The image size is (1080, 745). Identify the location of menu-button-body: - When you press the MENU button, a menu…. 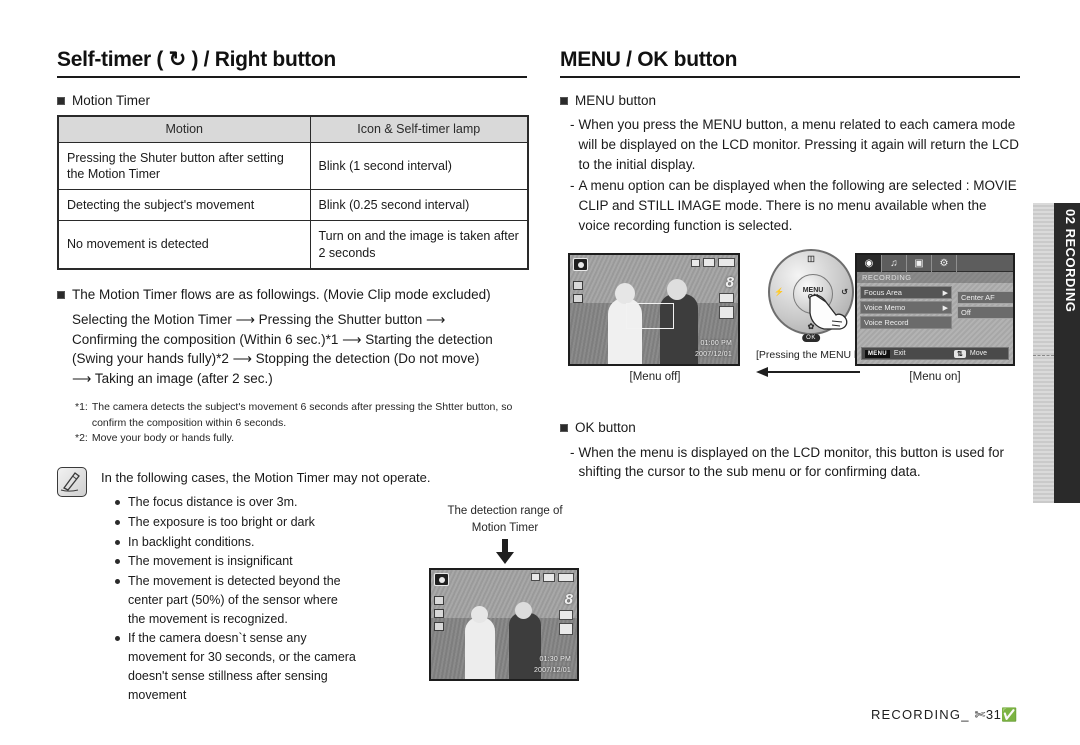
(795, 175).